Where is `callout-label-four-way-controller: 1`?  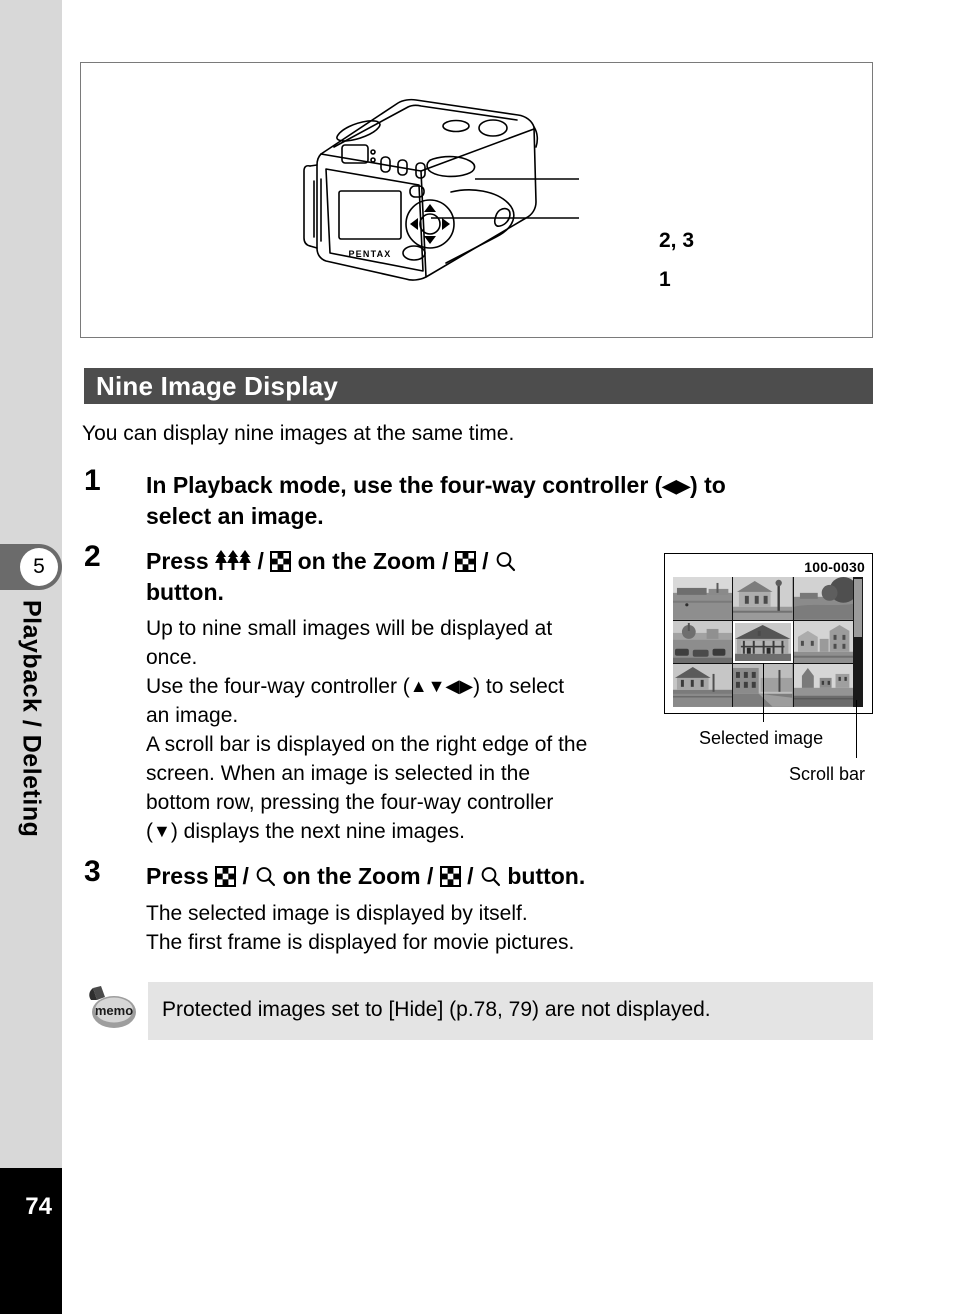 callout-label-four-way-controller: 1 is located at coordinates (665, 279).